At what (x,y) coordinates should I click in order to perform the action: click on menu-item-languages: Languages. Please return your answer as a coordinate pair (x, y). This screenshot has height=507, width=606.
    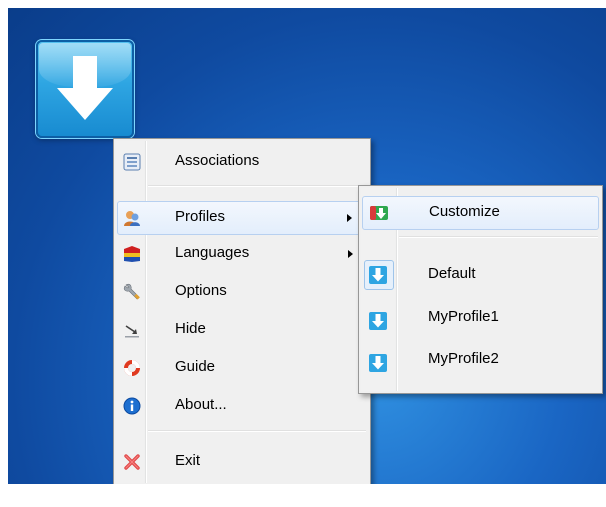
    Looking at the image, I should click on (242, 254).